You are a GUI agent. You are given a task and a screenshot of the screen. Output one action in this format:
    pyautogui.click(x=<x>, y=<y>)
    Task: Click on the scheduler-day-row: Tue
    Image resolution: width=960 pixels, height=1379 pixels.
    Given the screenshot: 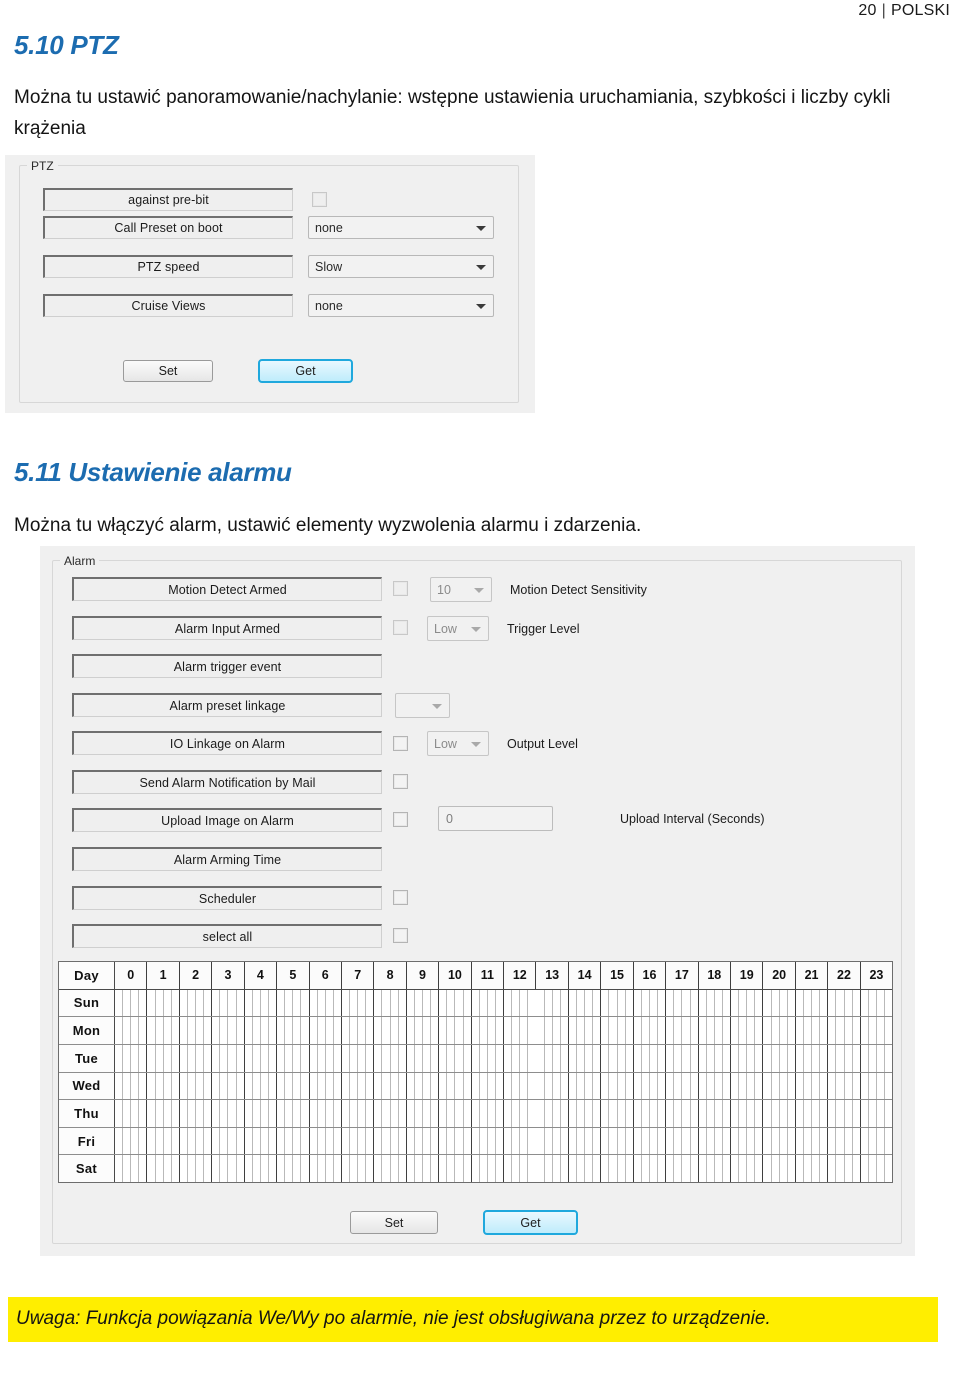 What is the action you would take?
    pyautogui.click(x=476, y=1058)
    